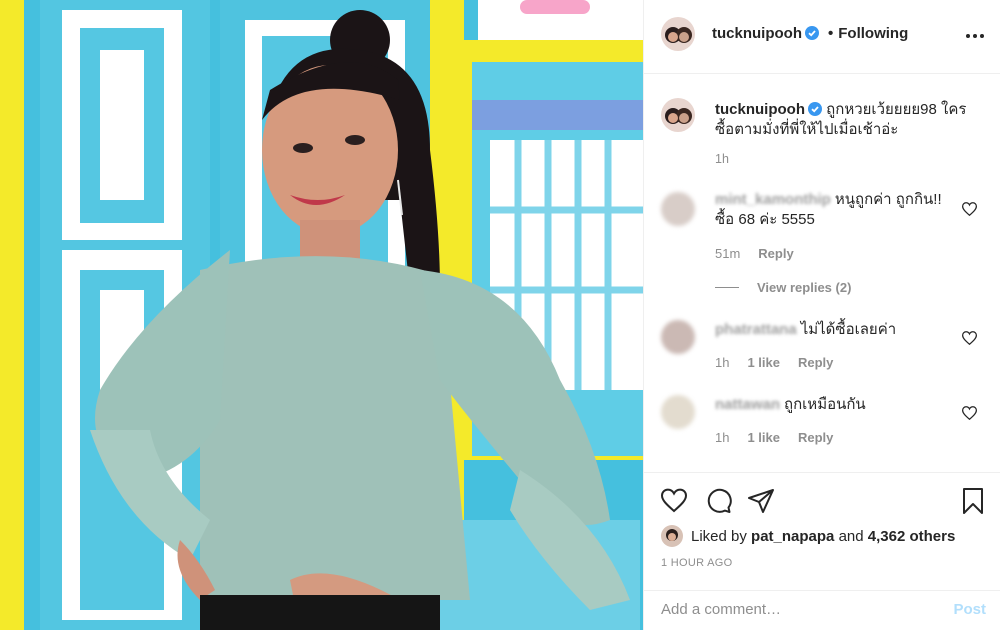  I want to click on heart-icon, so click(674, 501).